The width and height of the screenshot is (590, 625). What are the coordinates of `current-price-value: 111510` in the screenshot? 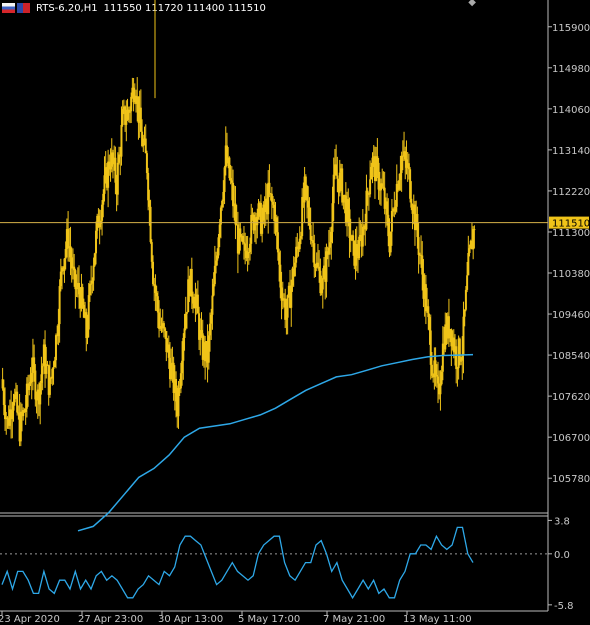 It's located at (571, 224).